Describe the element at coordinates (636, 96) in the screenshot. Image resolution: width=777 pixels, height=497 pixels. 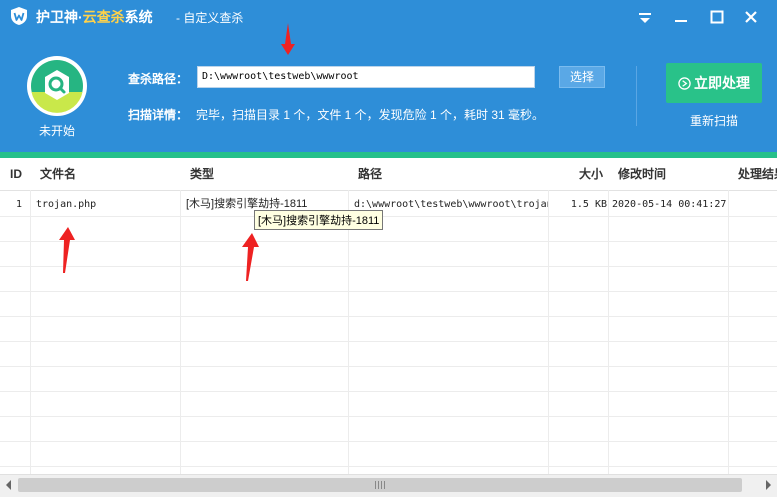
I see `header-divider` at that location.